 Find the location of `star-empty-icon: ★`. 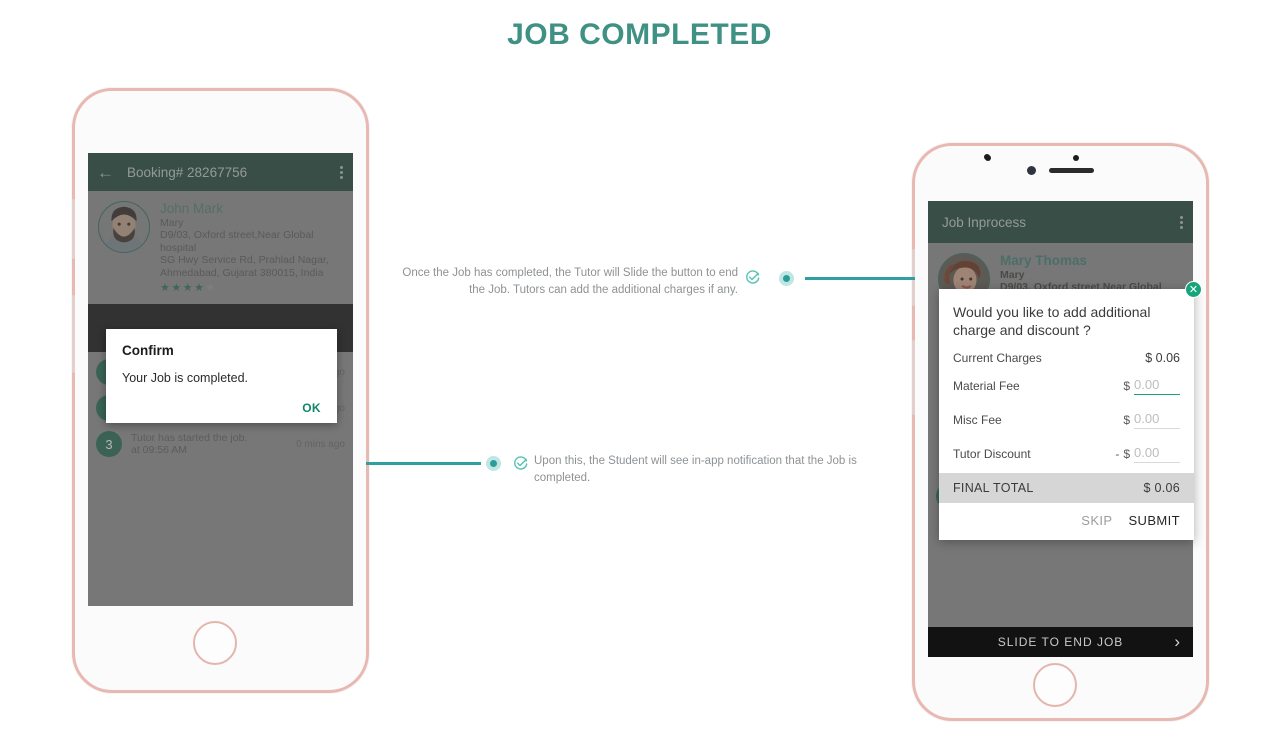

star-empty-icon: ★ is located at coordinates (211, 288).